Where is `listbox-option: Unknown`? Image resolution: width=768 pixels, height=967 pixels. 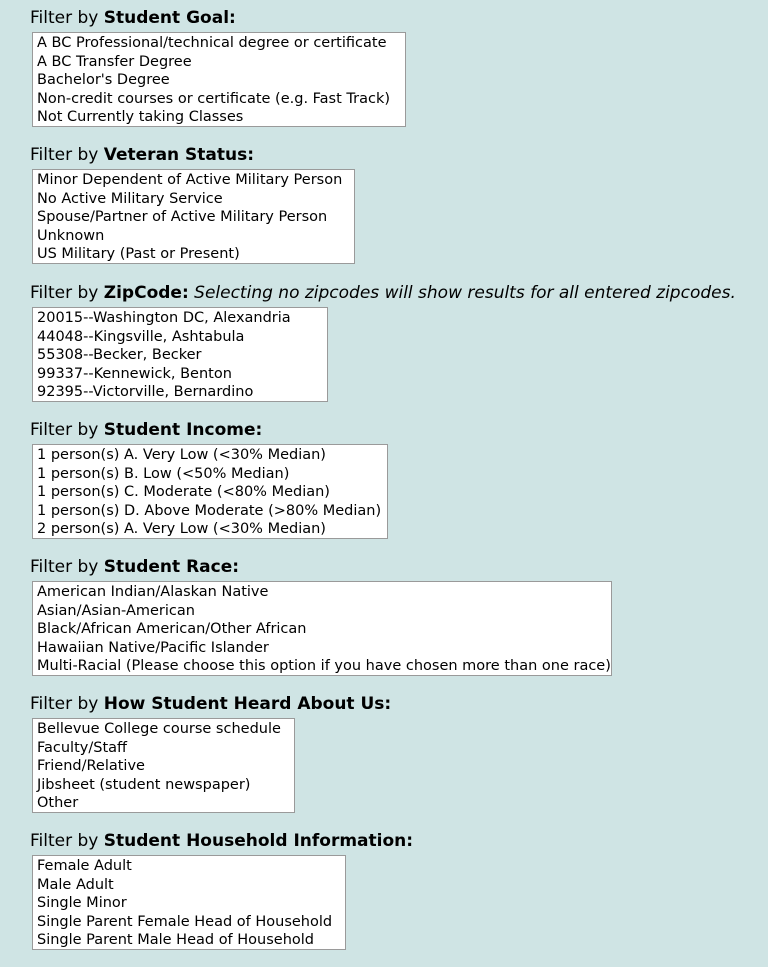
listbox-option: Unknown is located at coordinates (193, 236).